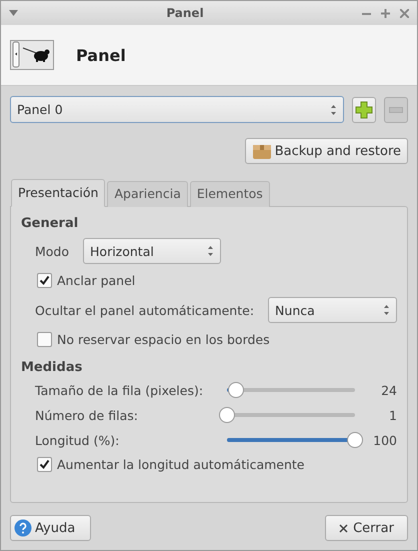  I want to click on field-label: Ocultar el panel automáticamente:, so click(144, 310).